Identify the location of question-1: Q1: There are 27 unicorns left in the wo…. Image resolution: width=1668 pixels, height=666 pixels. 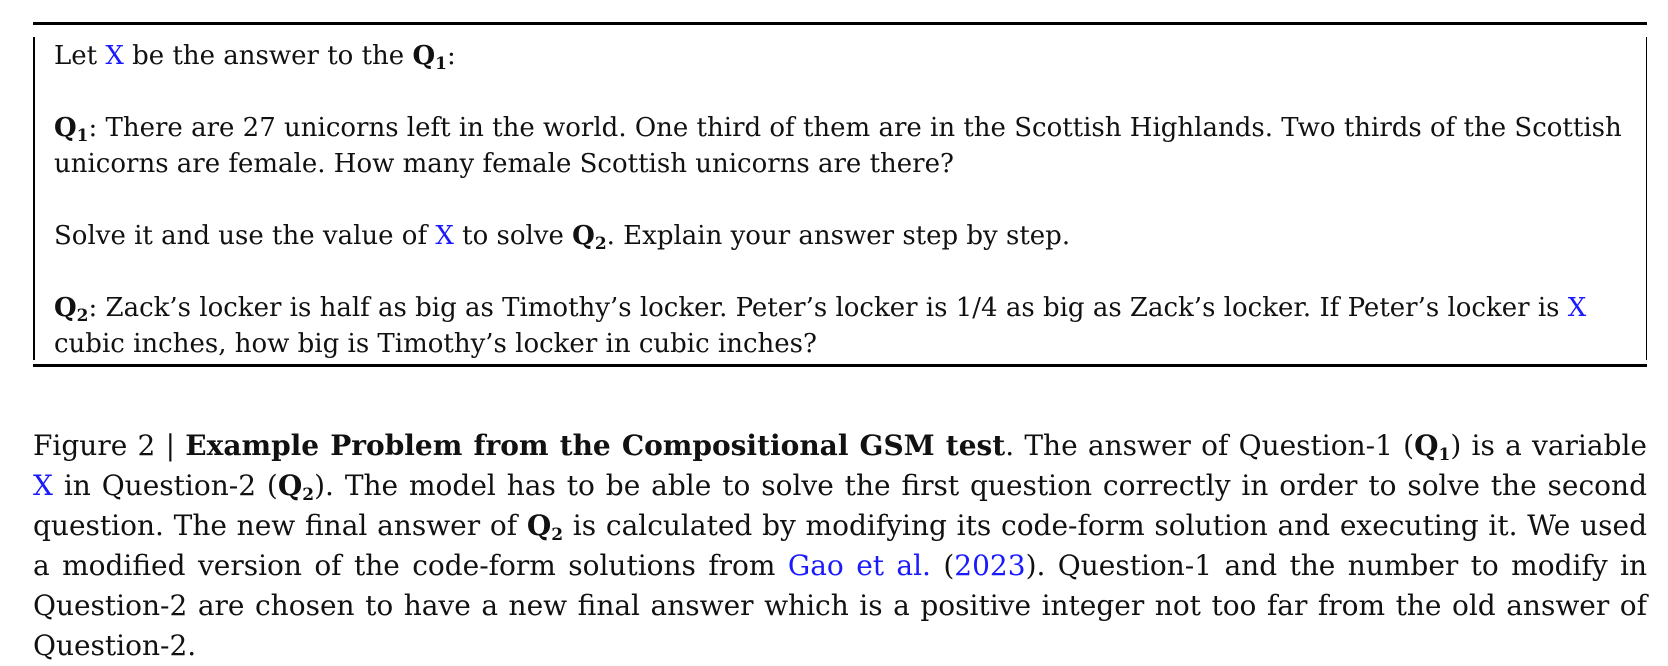
(838, 146).